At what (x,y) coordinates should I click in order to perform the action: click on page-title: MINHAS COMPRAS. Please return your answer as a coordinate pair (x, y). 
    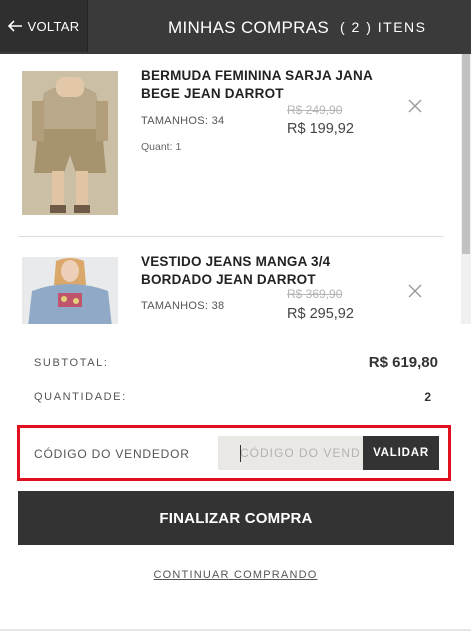
    Looking at the image, I should click on (248, 27).